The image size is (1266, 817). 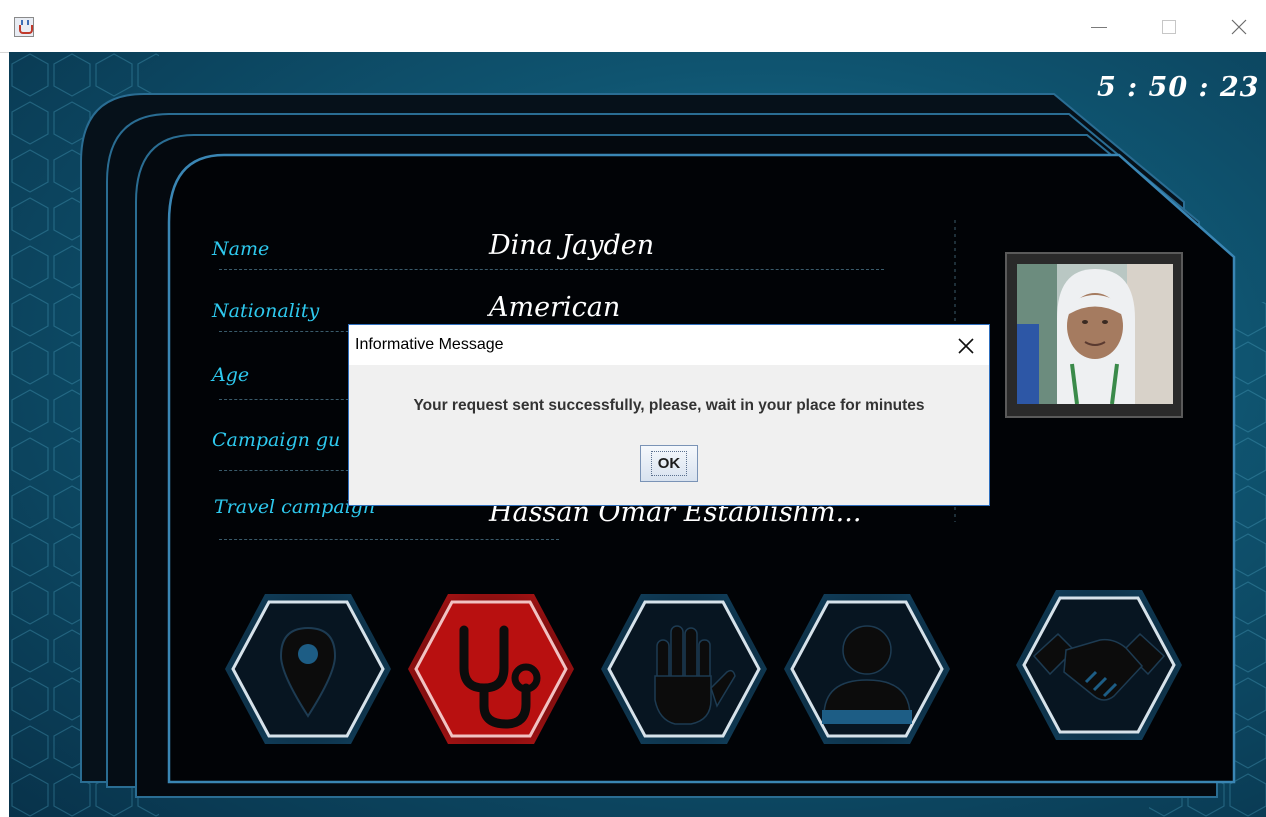 What do you see at coordinates (231, 375) in the screenshot?
I see `age-label: Age` at bounding box center [231, 375].